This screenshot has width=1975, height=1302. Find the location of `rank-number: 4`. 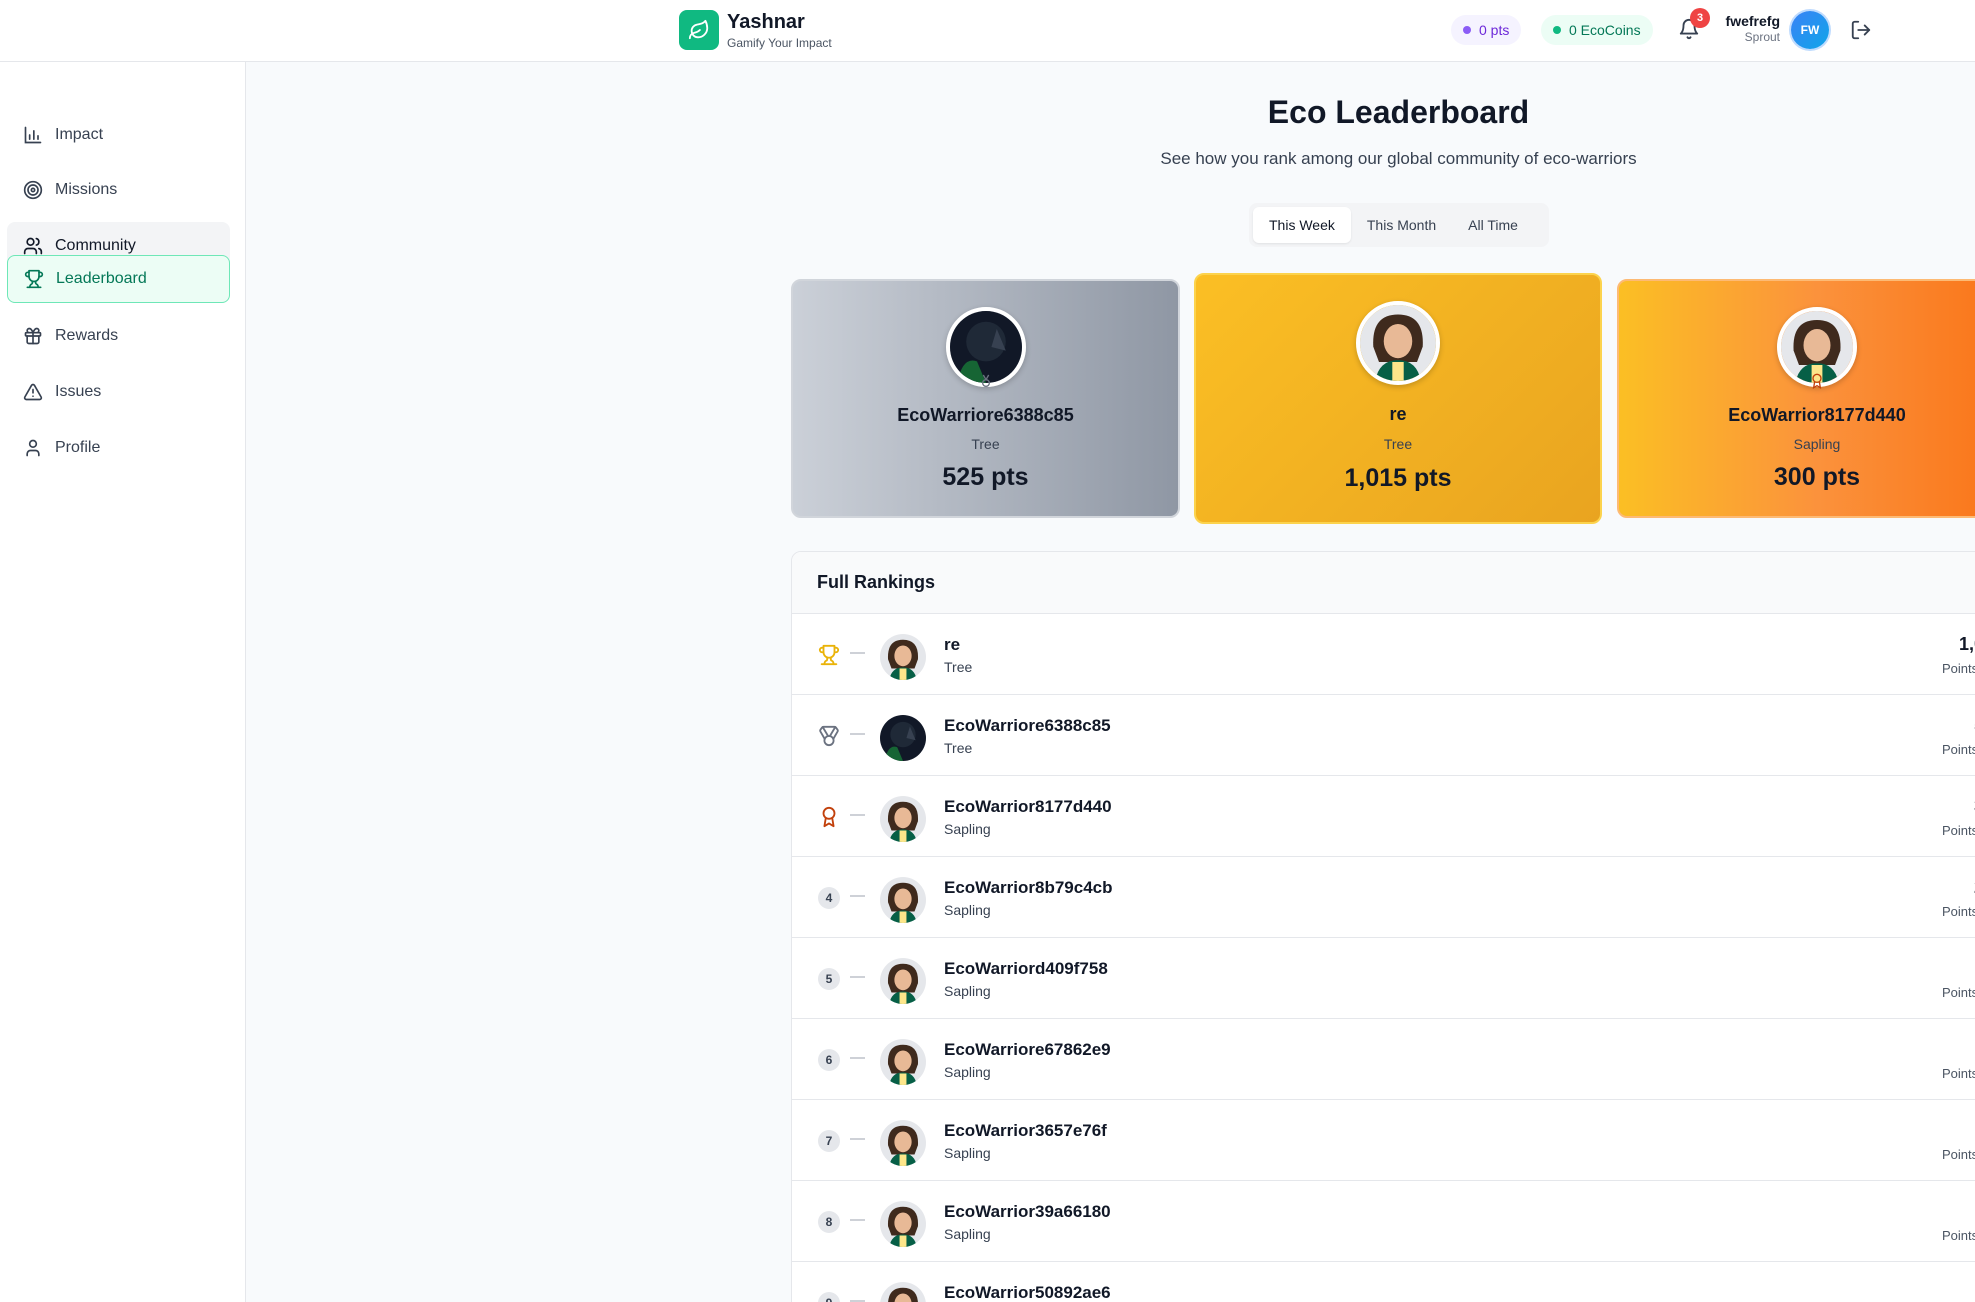

rank-number: 4 is located at coordinates (829, 898).